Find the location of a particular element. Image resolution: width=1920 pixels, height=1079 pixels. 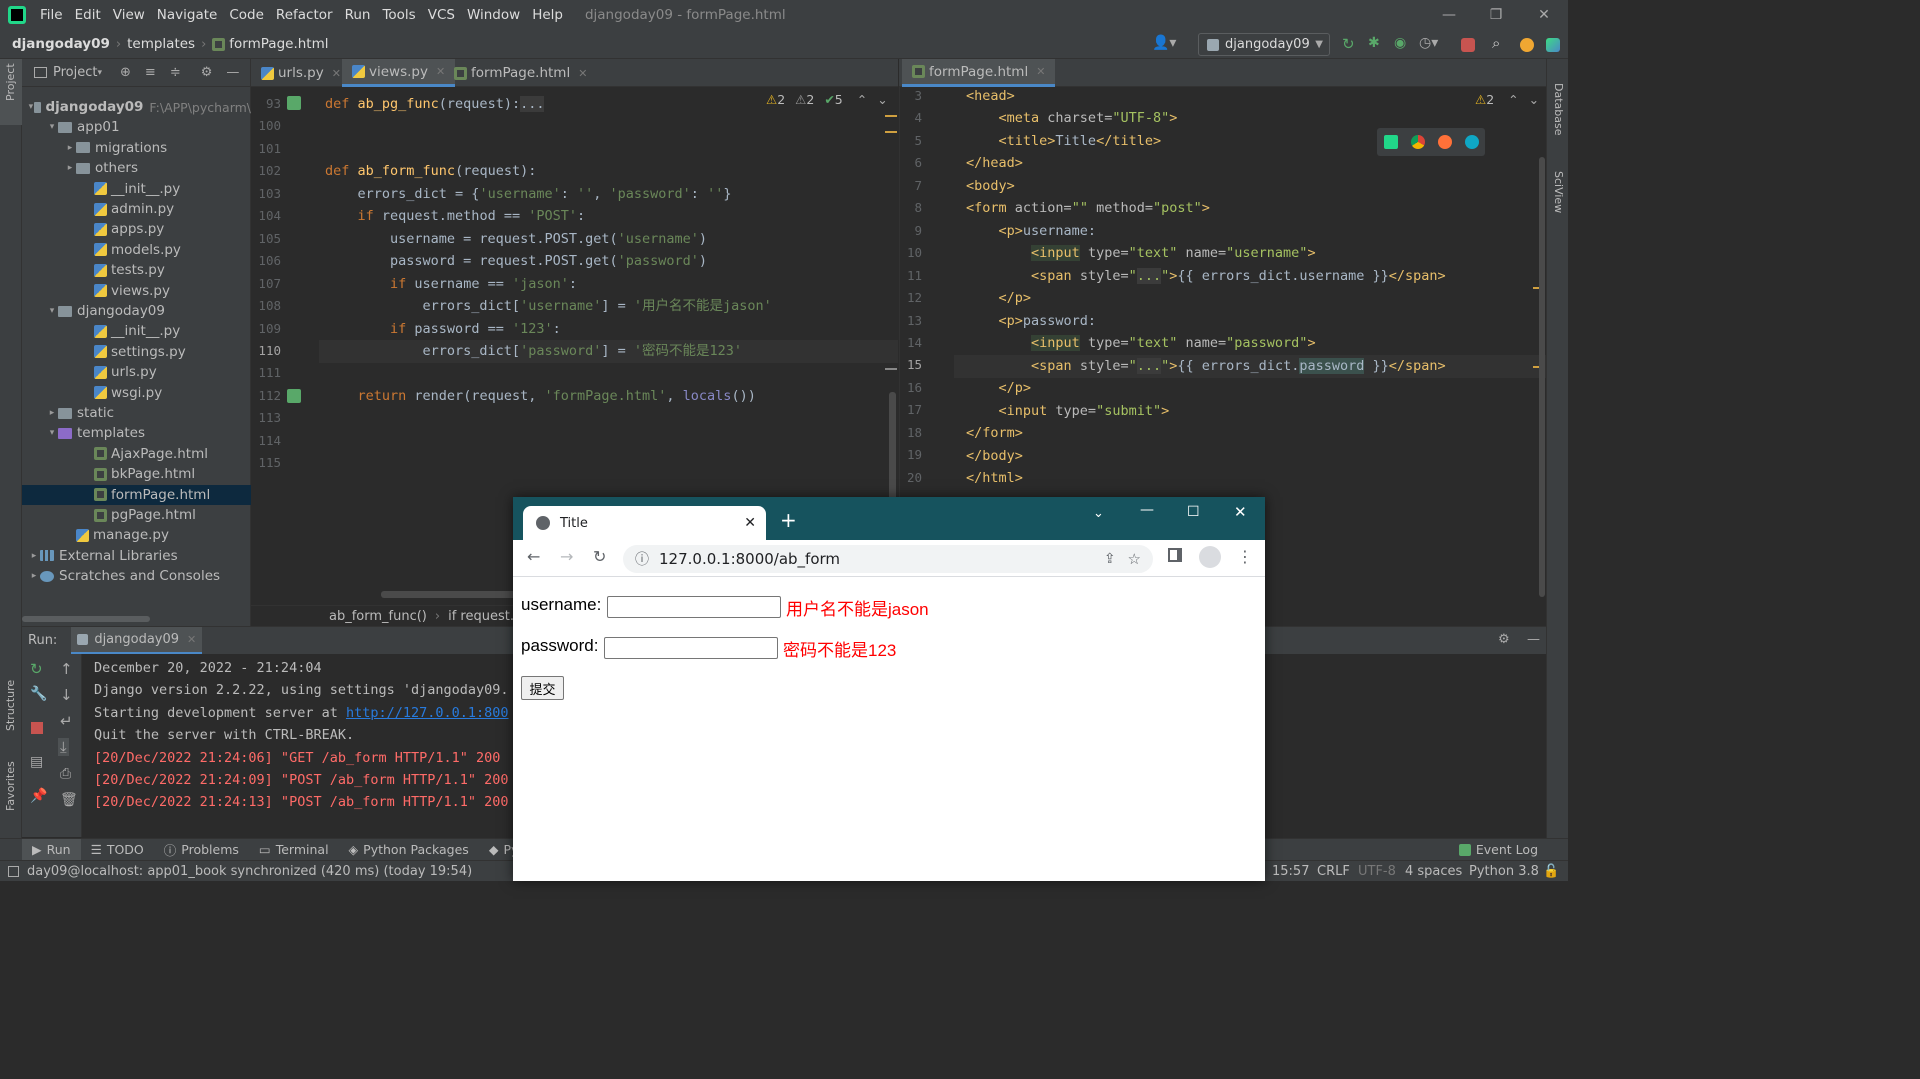

gear-icon: ⚙ is located at coordinates (207, 72).